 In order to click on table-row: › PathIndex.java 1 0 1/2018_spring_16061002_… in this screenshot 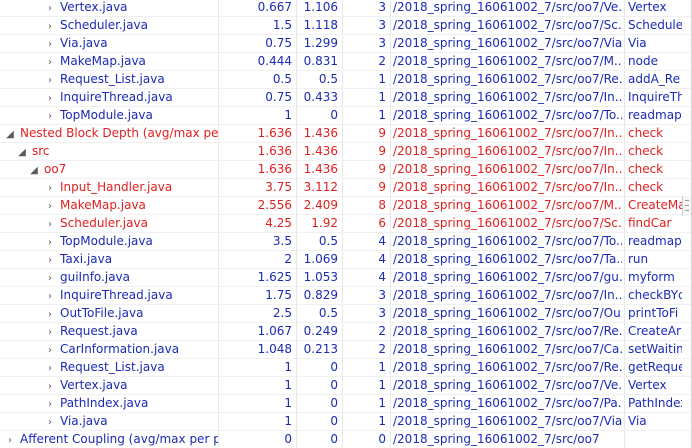, I will do `click(345, 404)`.